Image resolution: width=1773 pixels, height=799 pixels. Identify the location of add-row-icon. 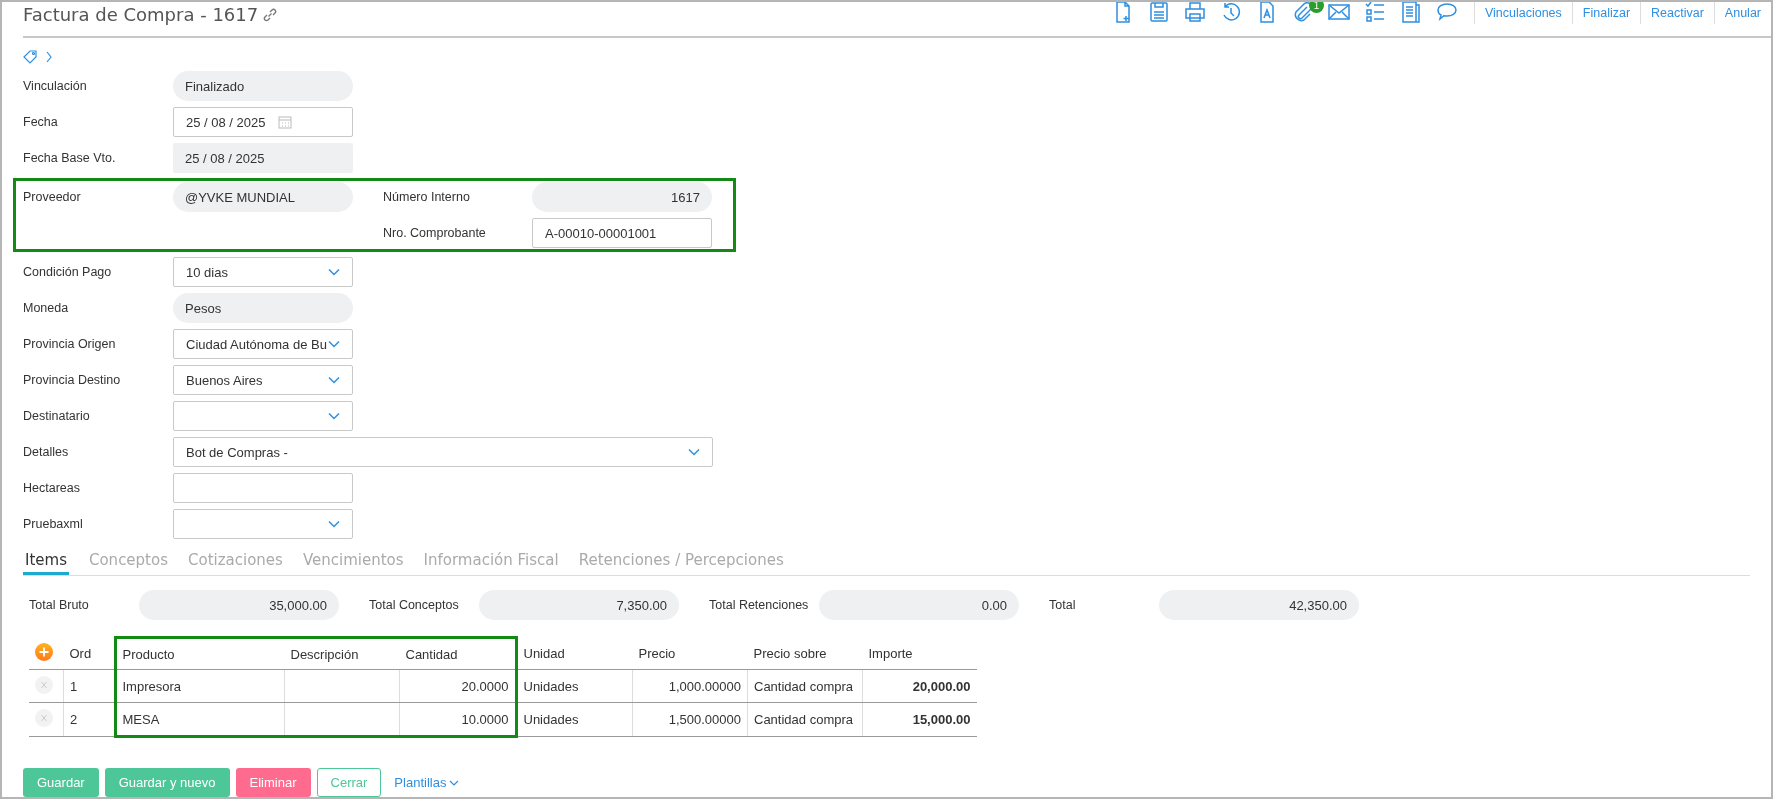
(44, 651).